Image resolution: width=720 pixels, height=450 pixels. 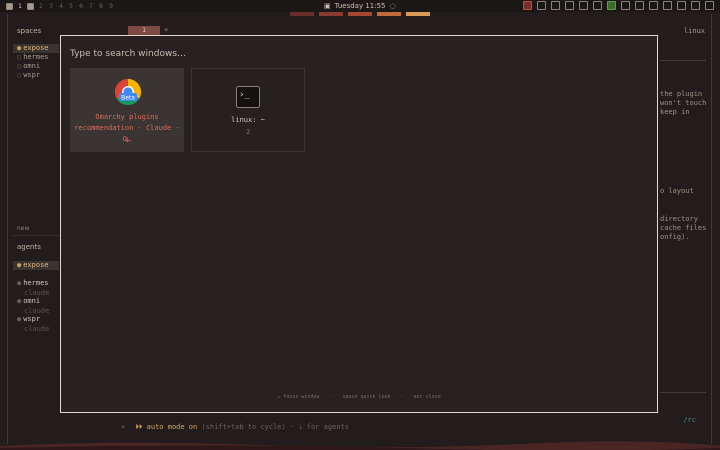 I want to click on workspace-1: 1, so click(x=20, y=6).